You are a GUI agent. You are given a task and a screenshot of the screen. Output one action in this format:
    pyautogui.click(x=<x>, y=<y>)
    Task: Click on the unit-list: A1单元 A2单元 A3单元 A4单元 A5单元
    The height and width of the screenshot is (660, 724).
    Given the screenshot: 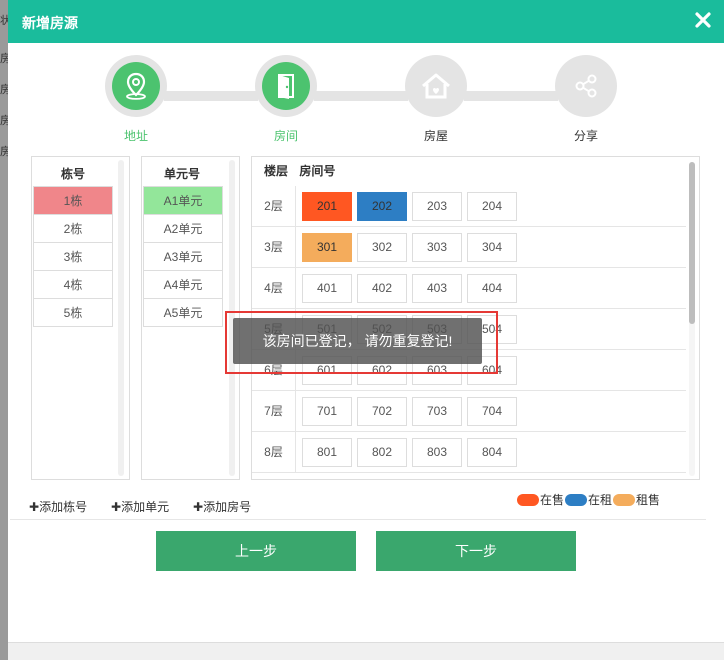 What is the action you would take?
    pyautogui.click(x=183, y=256)
    